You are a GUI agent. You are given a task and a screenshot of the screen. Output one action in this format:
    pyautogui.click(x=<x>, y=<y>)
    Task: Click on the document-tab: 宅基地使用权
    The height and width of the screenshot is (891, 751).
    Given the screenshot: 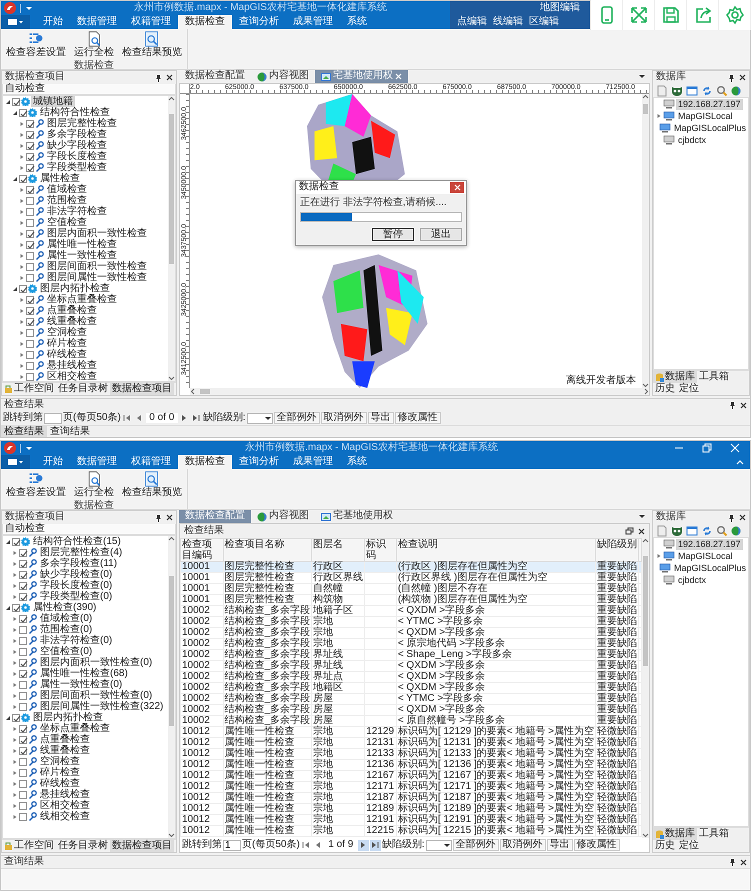 What is the action you would take?
    pyautogui.click(x=357, y=516)
    